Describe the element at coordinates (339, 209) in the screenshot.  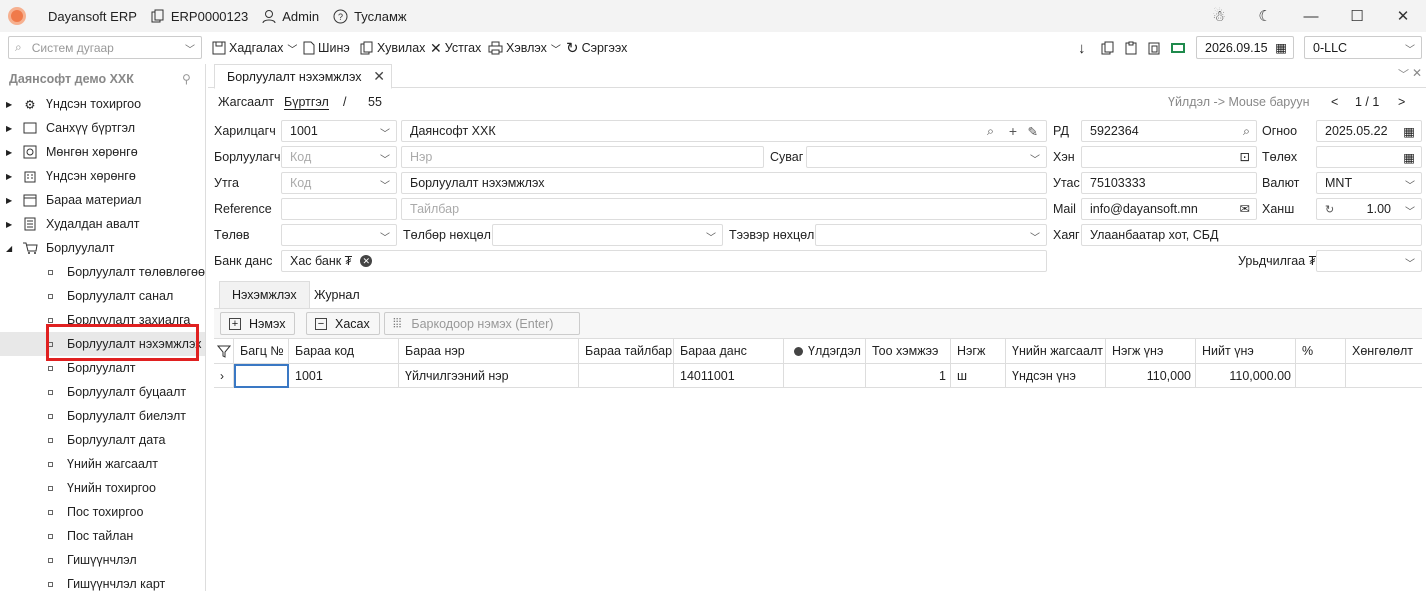
I see `reference-field` at that location.